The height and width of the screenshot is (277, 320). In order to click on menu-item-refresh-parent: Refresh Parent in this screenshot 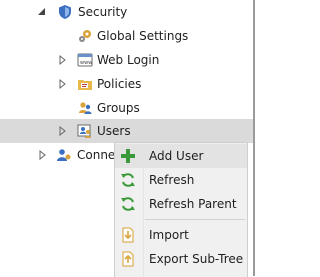, I will do `click(181, 204)`.